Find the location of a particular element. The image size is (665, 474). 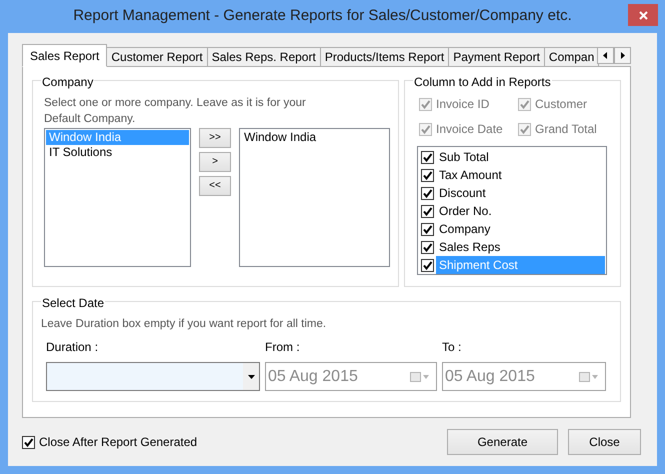

checklist-box: Sub Total Tax Amount Discount Order No. Company Sales Reps Shipment Cost is located at coordinates (512, 210).